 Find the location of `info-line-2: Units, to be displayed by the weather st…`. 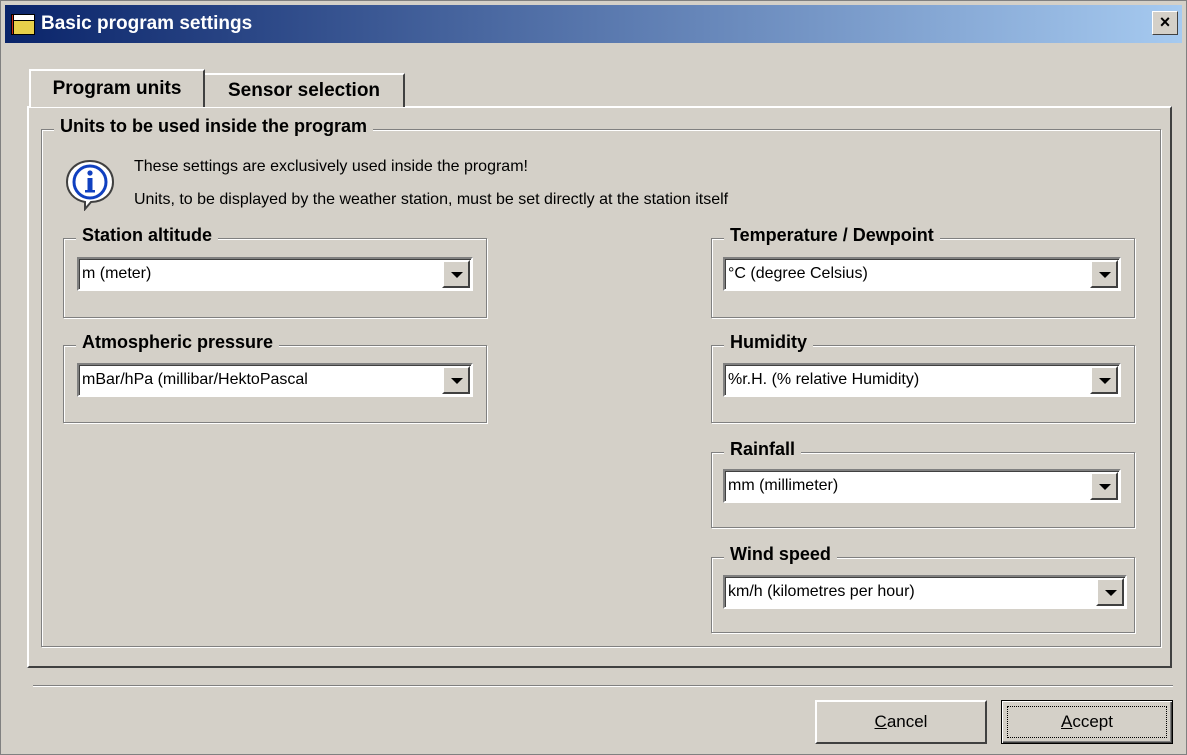

info-line-2: Units, to be displayed by the weather st… is located at coordinates (431, 199).